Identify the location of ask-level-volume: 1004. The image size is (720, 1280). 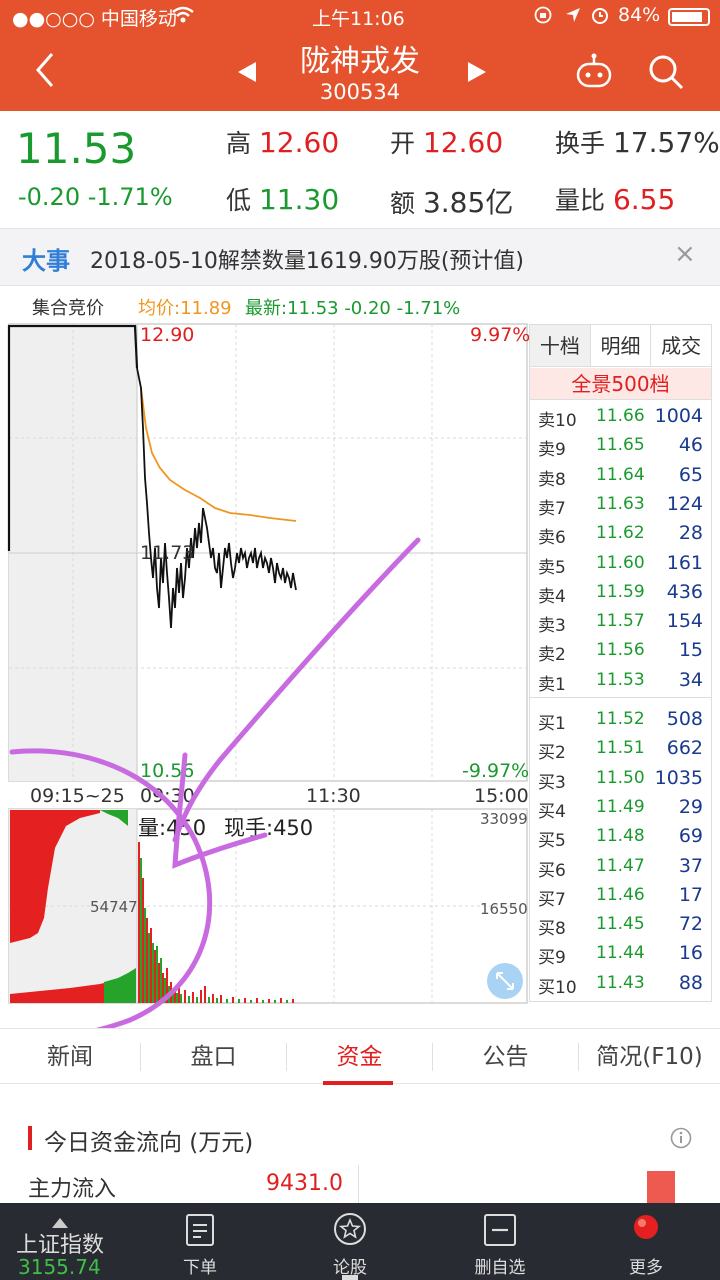
(678, 416).